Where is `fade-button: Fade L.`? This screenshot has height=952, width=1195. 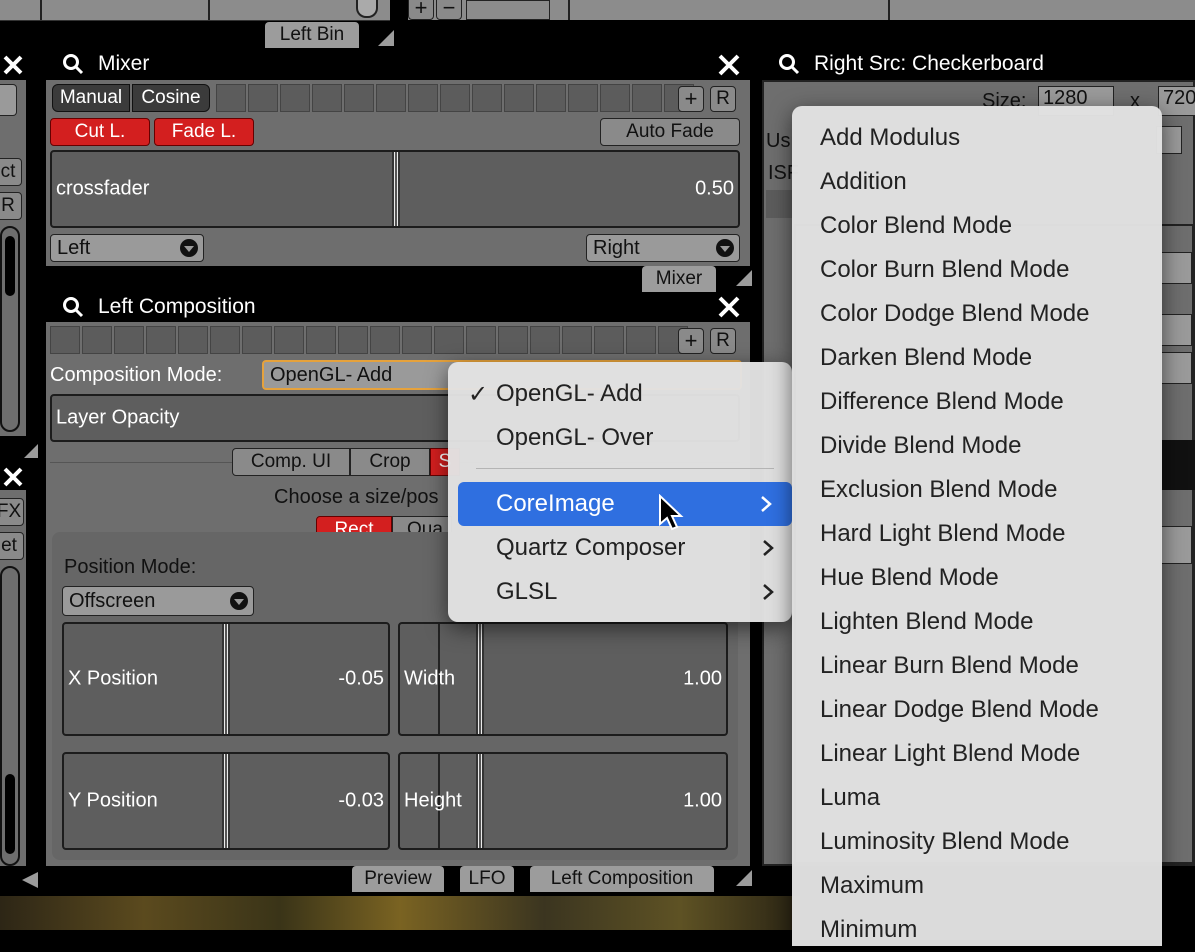 fade-button: Fade L. is located at coordinates (204, 132).